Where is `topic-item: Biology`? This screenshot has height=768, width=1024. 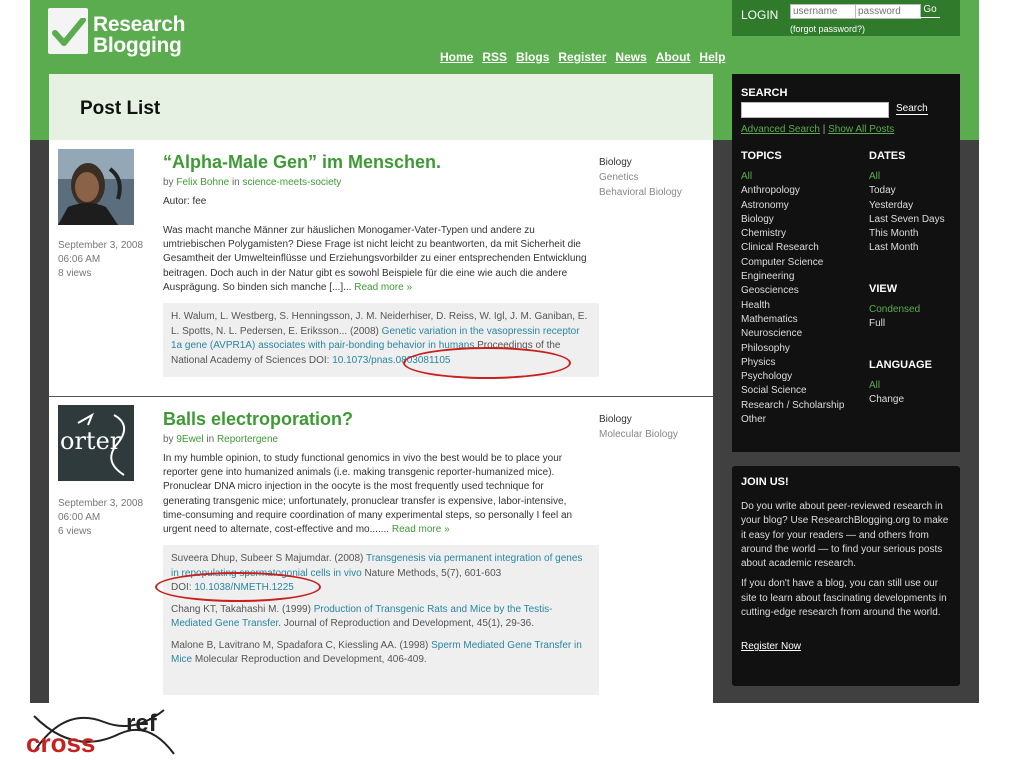 topic-item: Biology is located at coordinates (792, 220).